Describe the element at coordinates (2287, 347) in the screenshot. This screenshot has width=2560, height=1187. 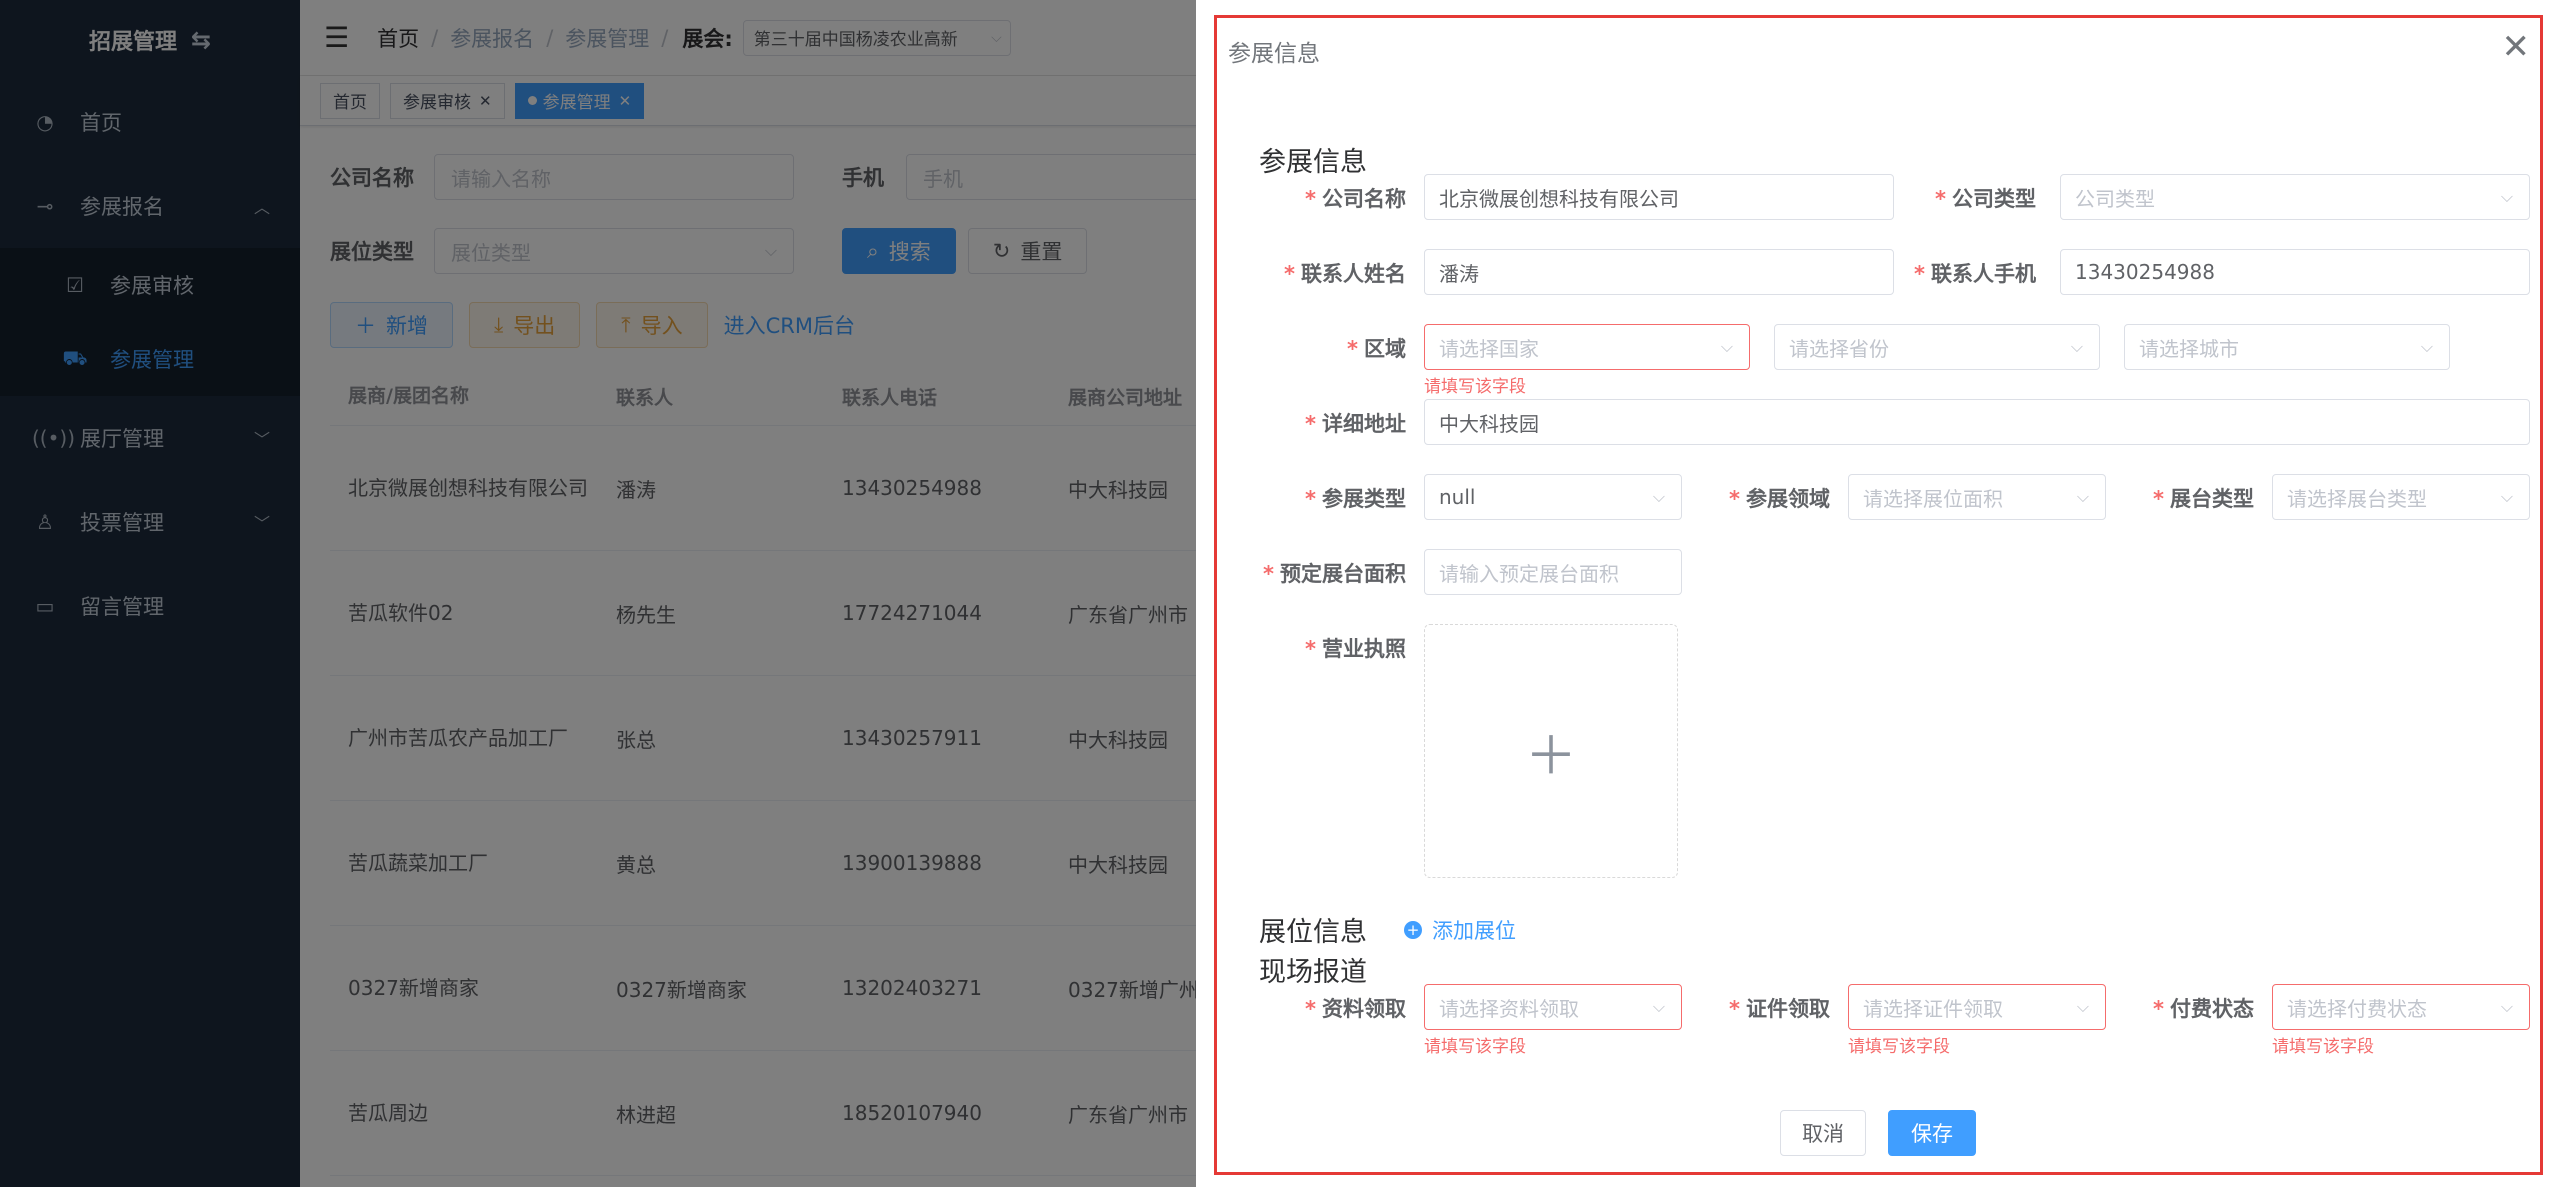
I see `city-select: 请选择城市 ⌵` at that location.